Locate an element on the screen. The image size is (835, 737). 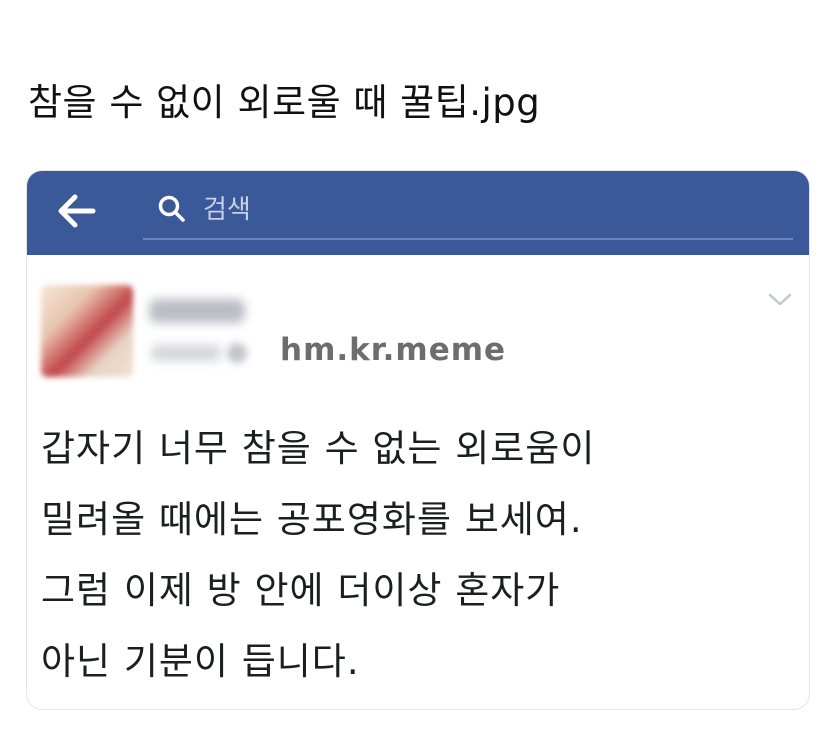
privacy-icon is located at coordinates (237, 353).